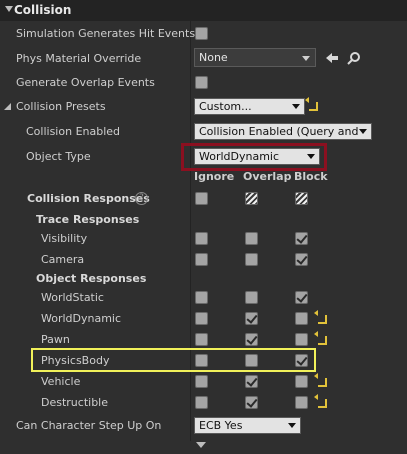 The image size is (407, 454). I want to click on row-phys-mat: Phys Material Override None, so click(203, 57).